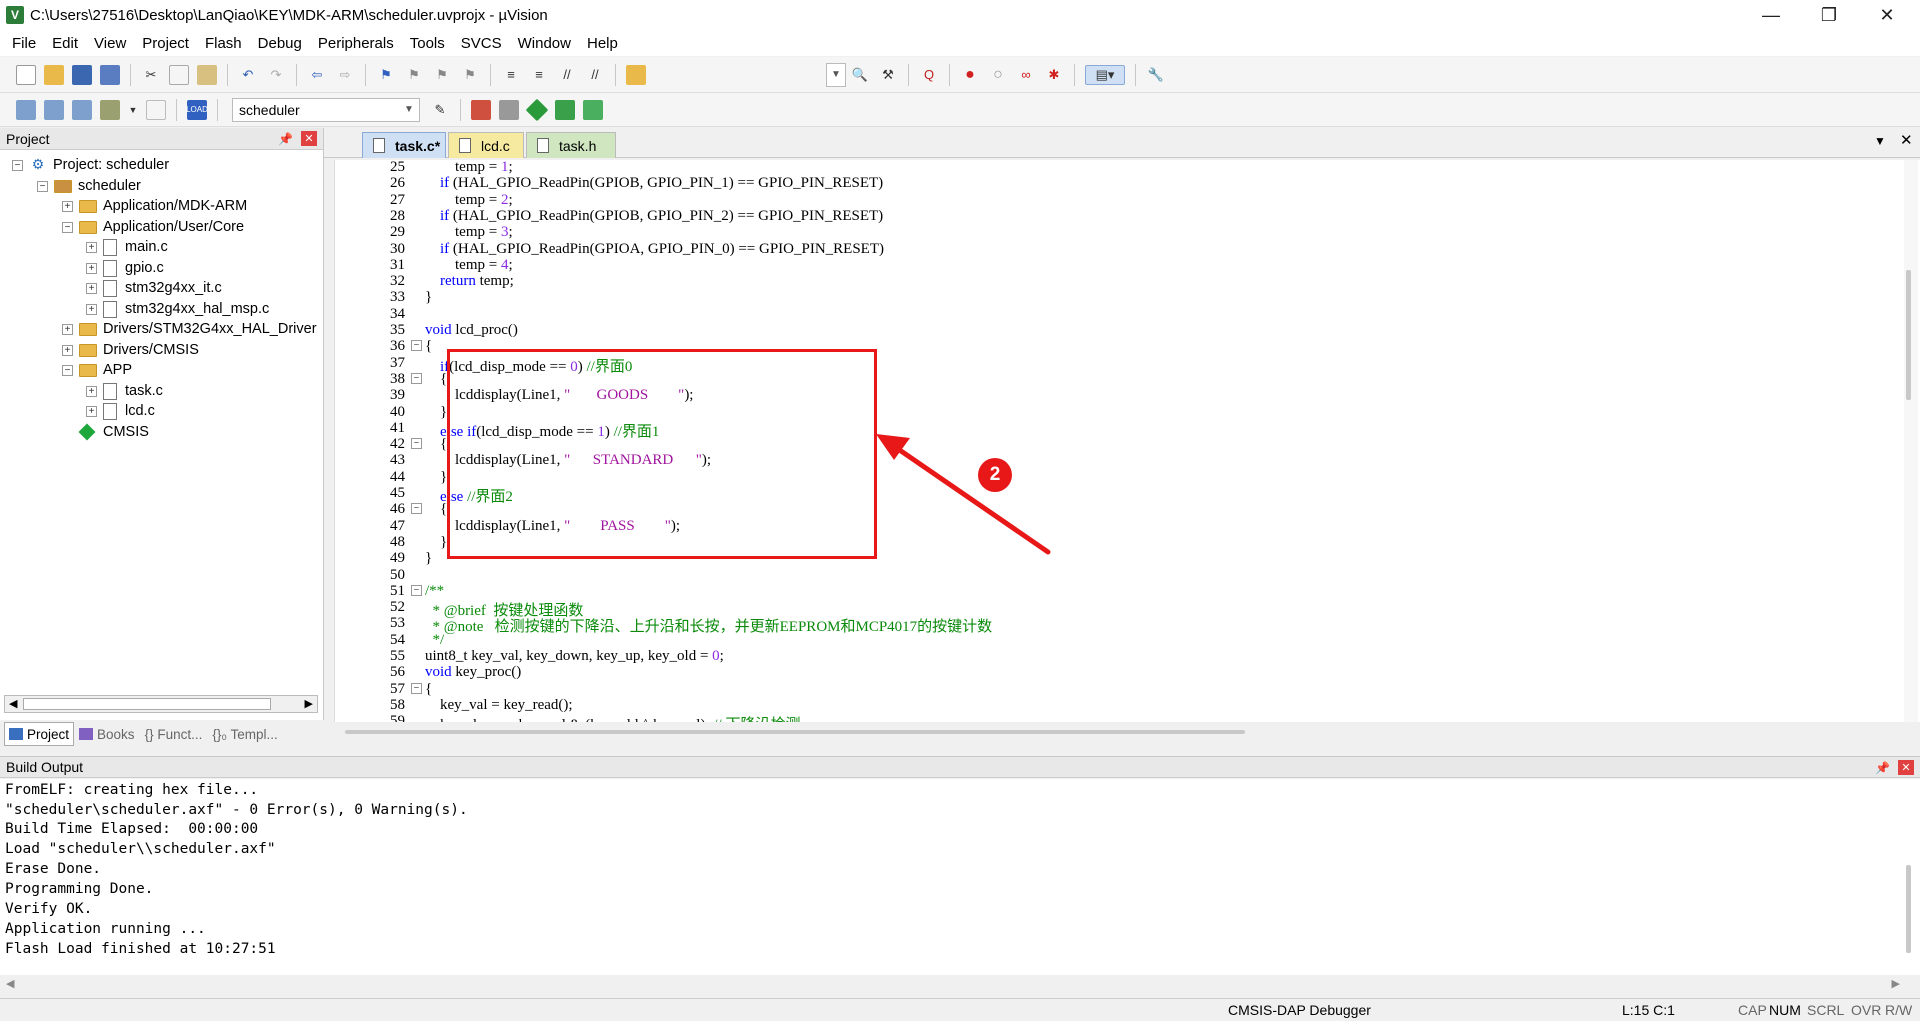 This screenshot has width=1920, height=1021. Describe the element at coordinates (1127, 265) in the screenshot. I see `code-line: 31 temp = 4;` at that location.